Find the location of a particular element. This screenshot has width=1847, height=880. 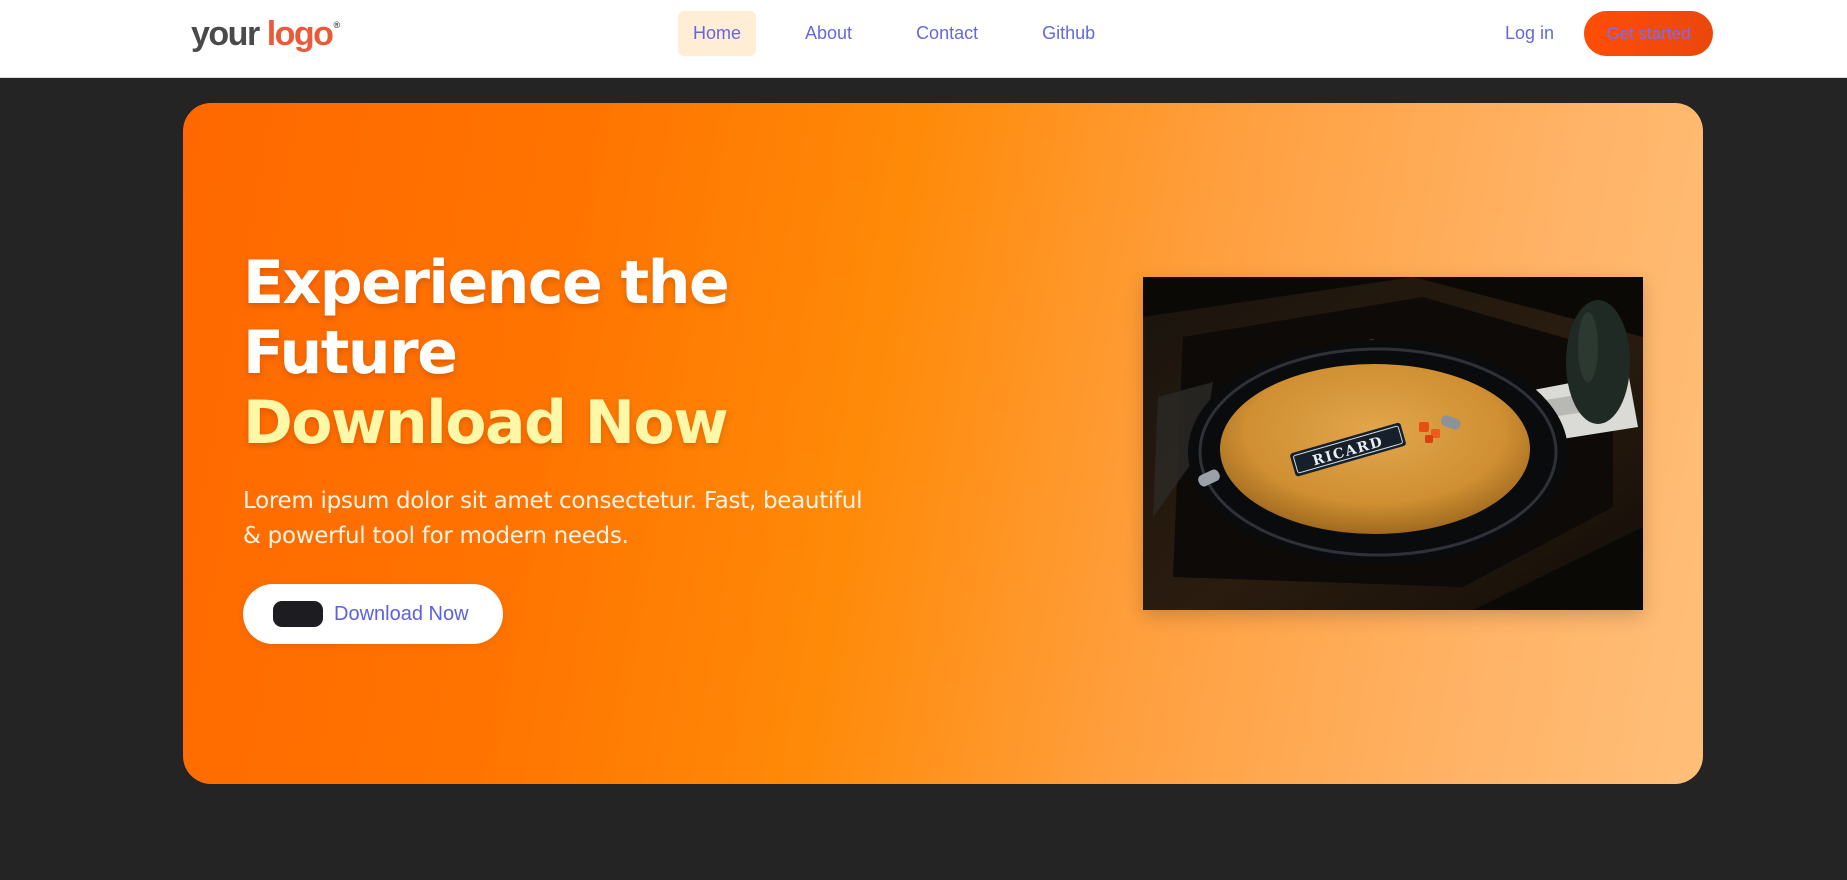

registered-mark: ® is located at coordinates (337, 25).